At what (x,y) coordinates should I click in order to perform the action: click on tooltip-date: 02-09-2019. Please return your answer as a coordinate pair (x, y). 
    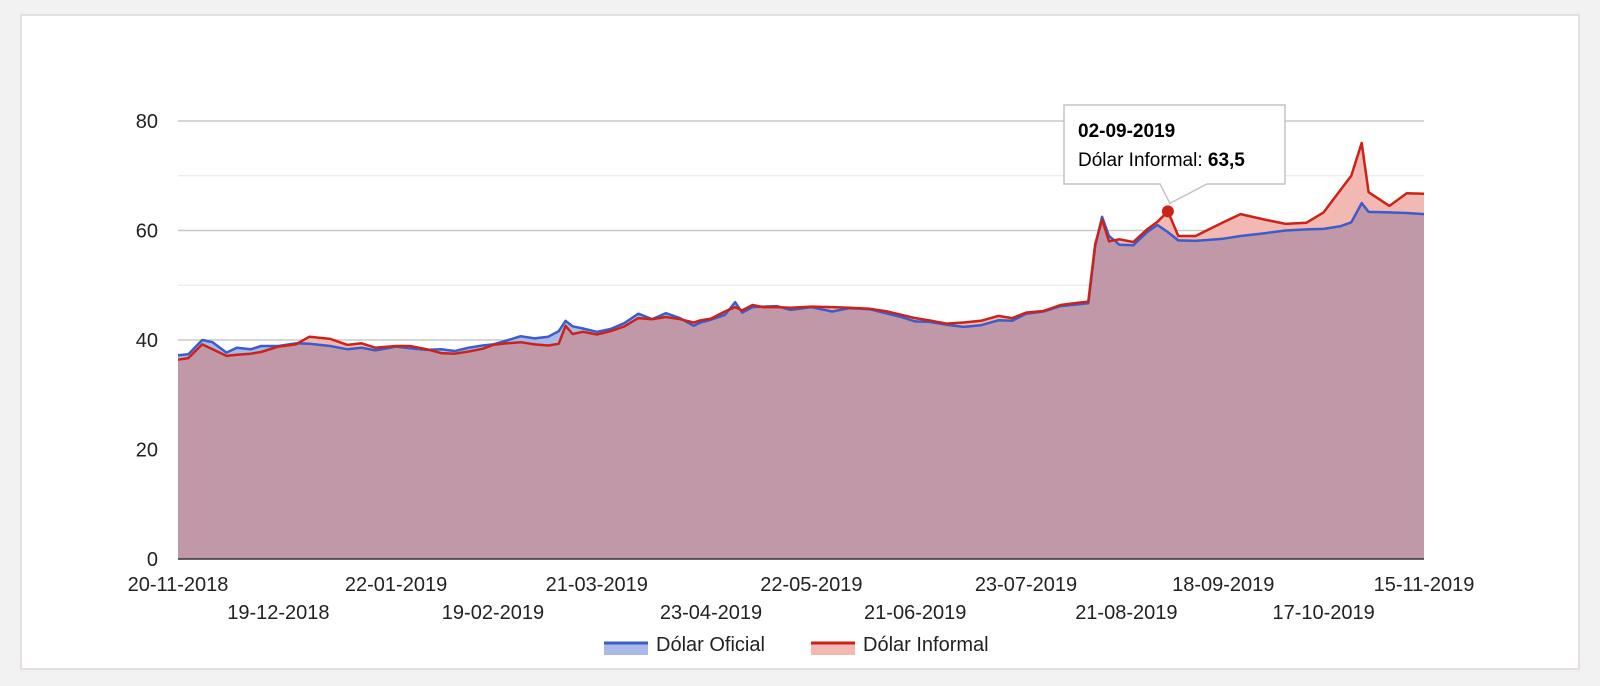
    Looking at the image, I should click on (1126, 131).